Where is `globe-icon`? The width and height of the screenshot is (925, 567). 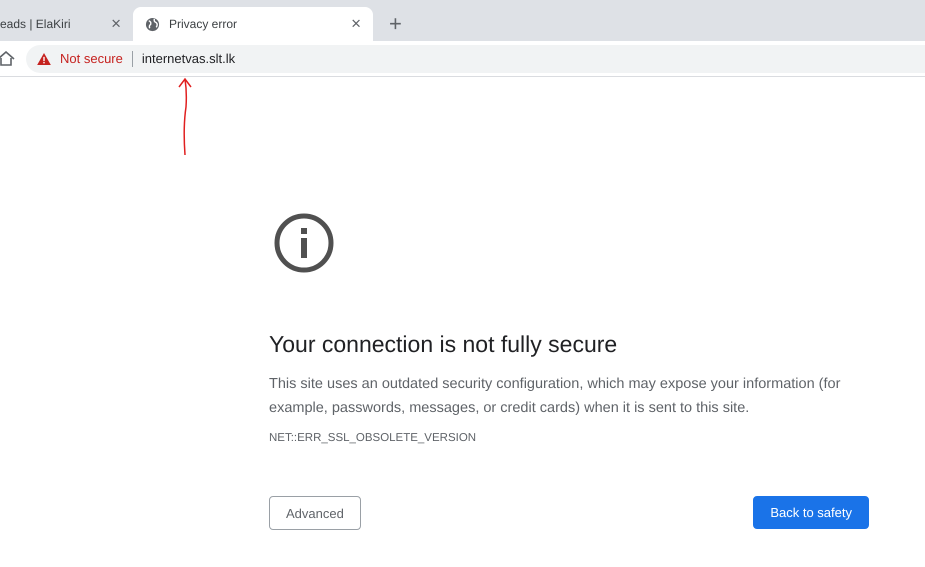
globe-icon is located at coordinates (152, 24).